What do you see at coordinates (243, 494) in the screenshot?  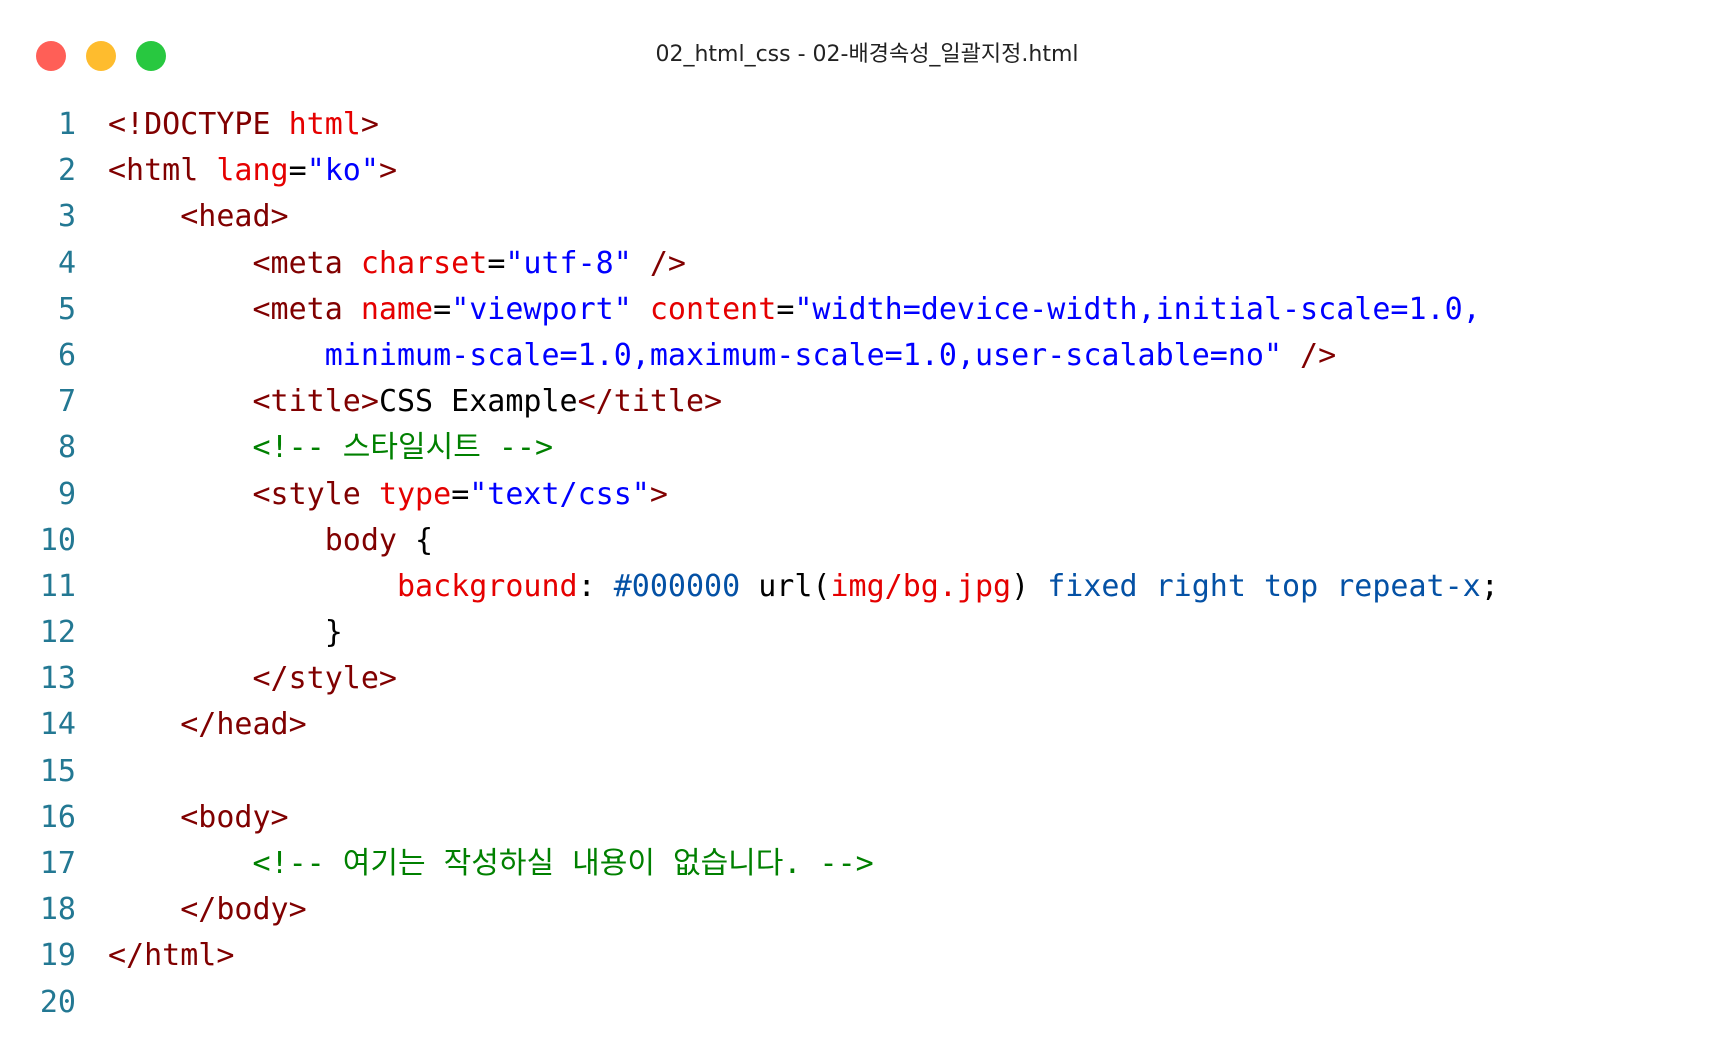 I see `code-token: <style` at bounding box center [243, 494].